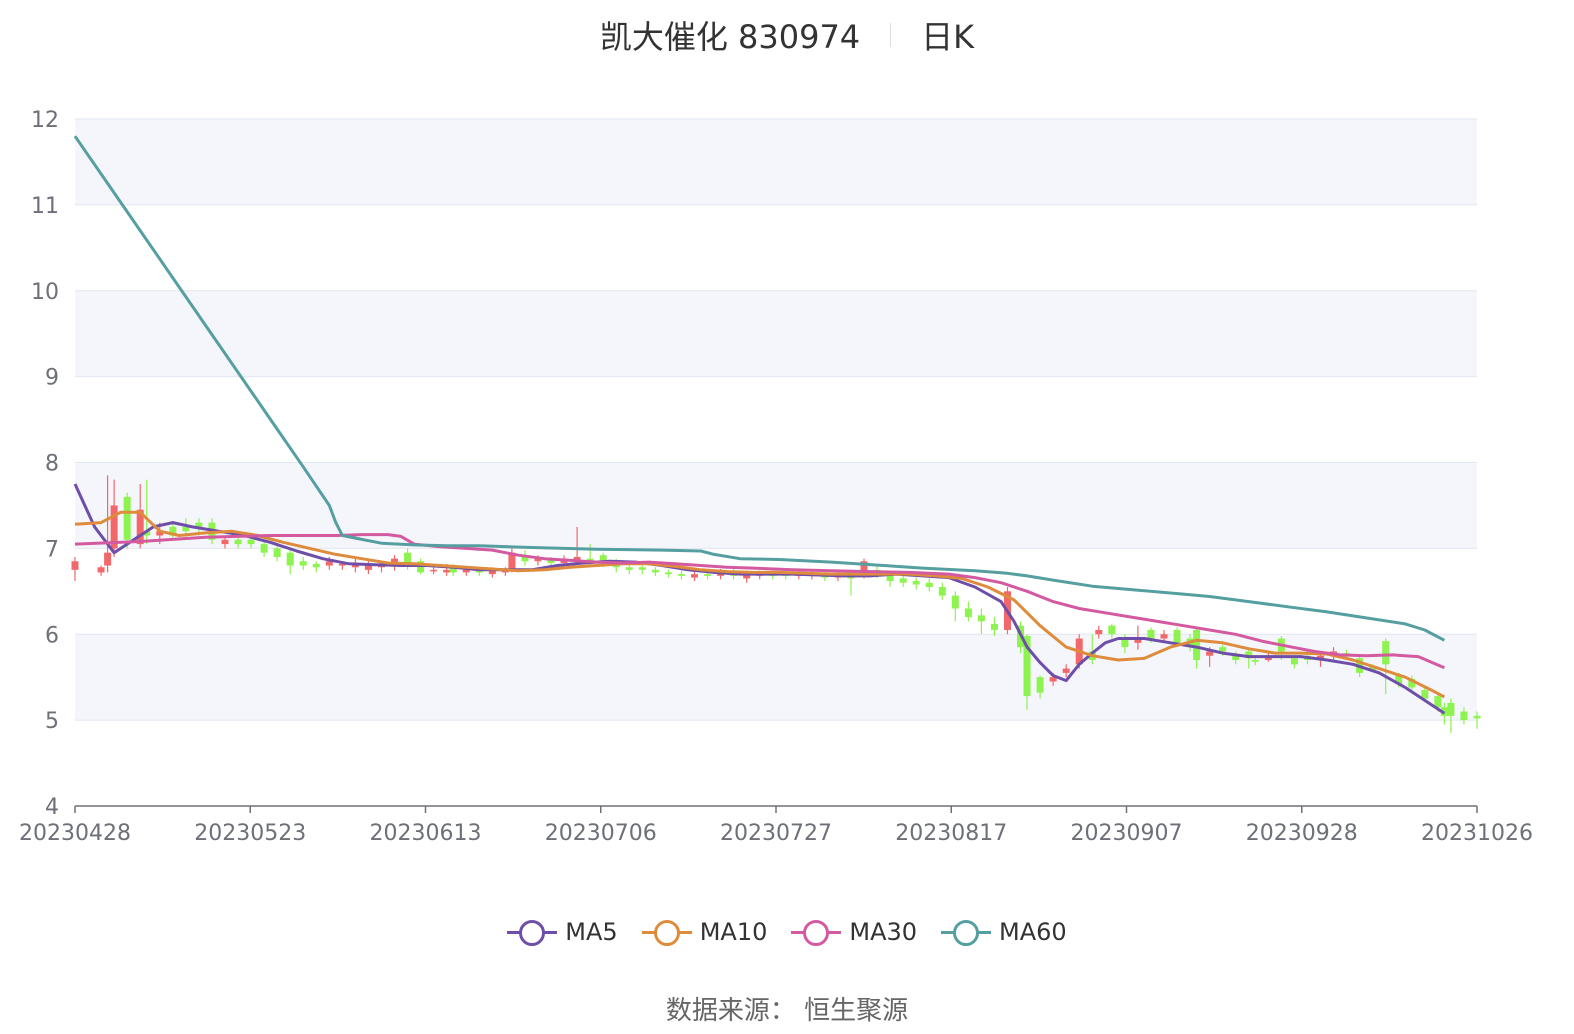 The height and width of the screenshot is (1034, 1574). Describe the element at coordinates (52, 378) in the screenshot. I see `y-tick-label: 9` at that location.